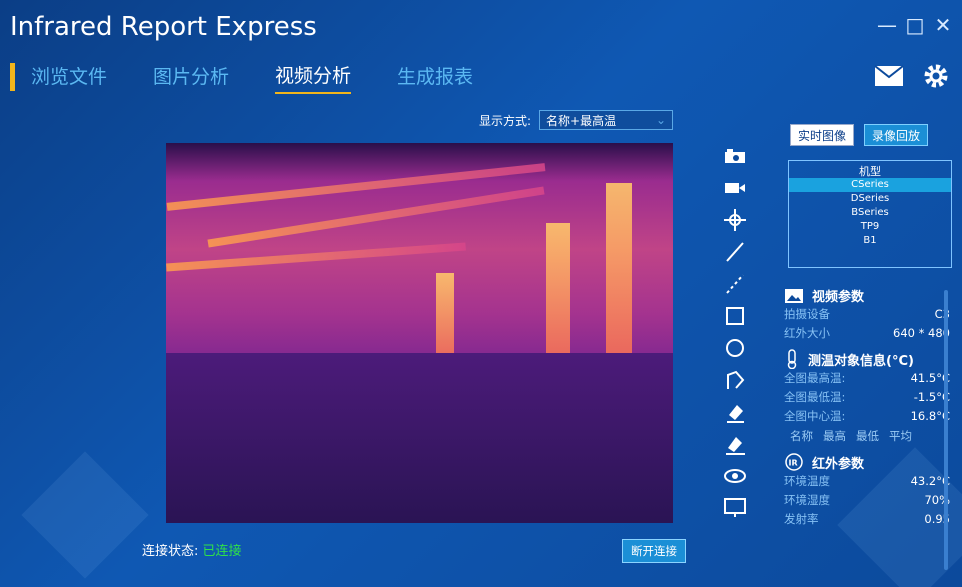  Describe the element at coordinates (801, 519) in the screenshot. I see `param-key: 发射率` at that location.